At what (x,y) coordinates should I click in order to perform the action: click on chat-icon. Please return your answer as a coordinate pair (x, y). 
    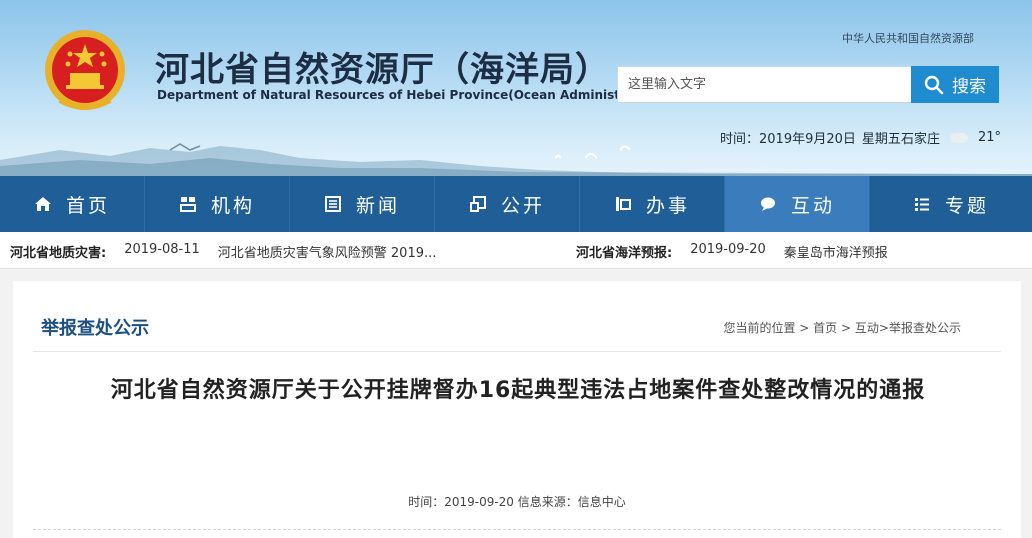
    Looking at the image, I should click on (767, 204).